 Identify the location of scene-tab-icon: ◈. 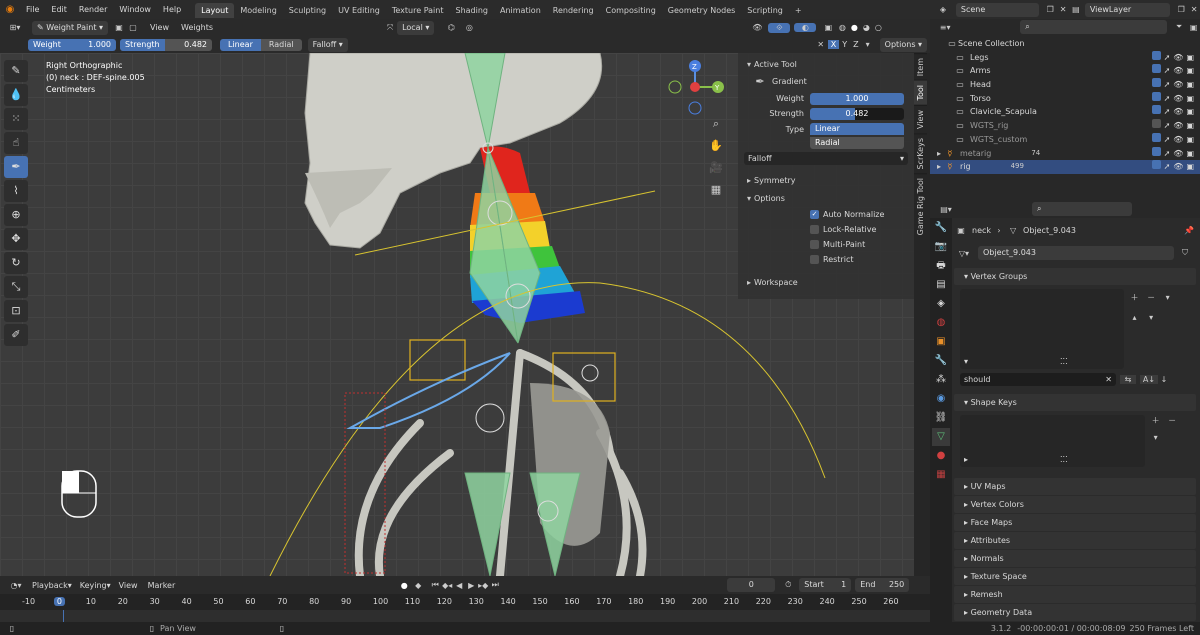
(941, 304).